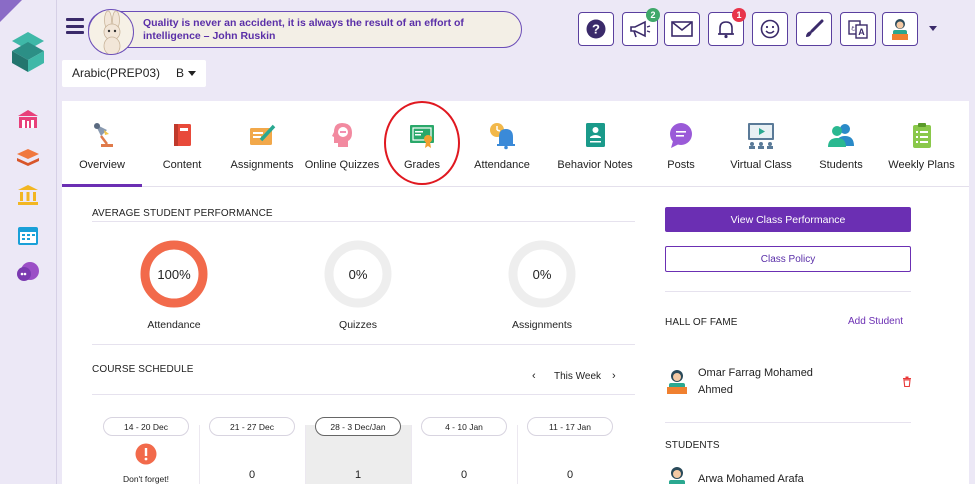 The height and width of the screenshot is (484, 975). Describe the element at coordinates (180, 73) in the screenshot. I see `section-value: B` at that location.